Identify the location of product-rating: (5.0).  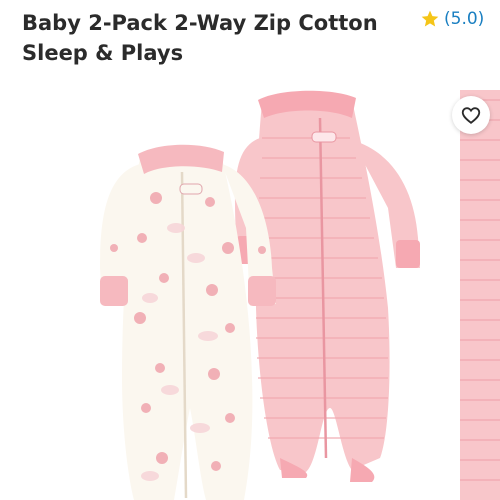
(452, 19).